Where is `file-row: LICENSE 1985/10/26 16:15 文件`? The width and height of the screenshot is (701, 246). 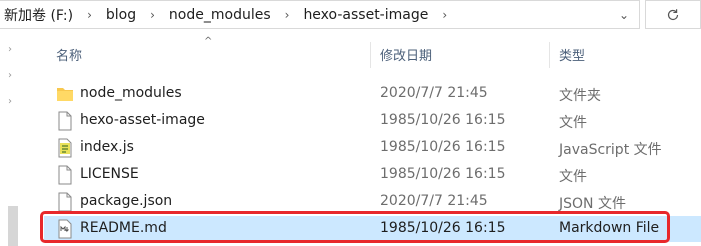
file-row: LICENSE 1985/10/26 16:15 文件 is located at coordinates (372, 175).